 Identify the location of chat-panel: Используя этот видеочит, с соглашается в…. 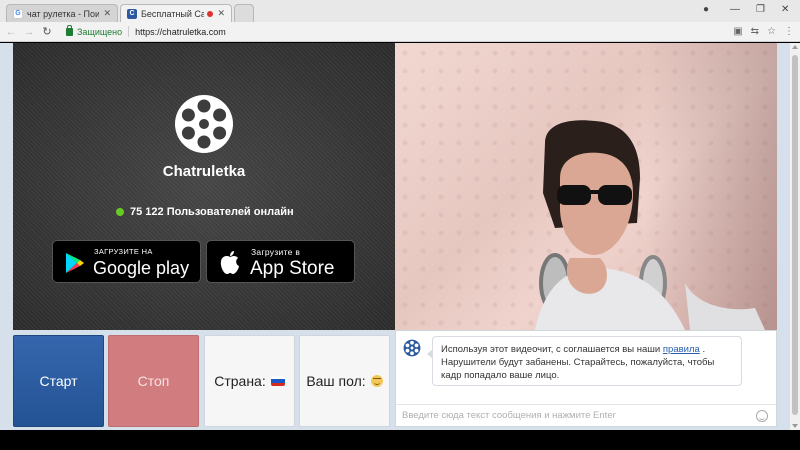
(586, 378).